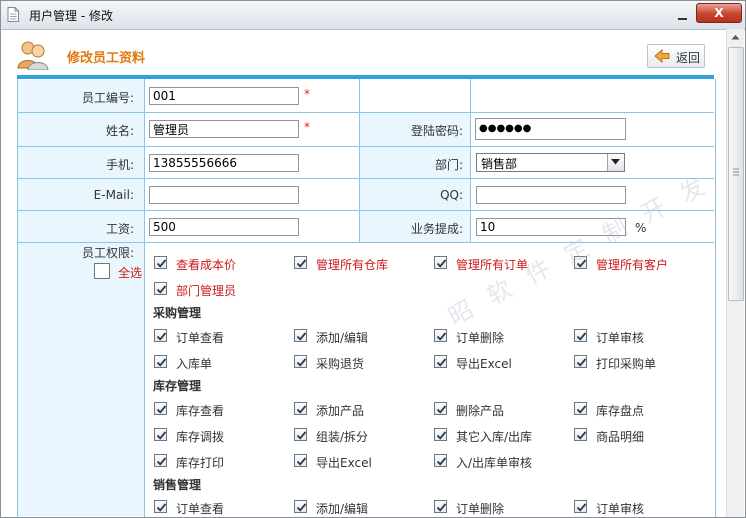 The image size is (746, 518). What do you see at coordinates (194, 364) in the screenshot?
I see `permission-label: 入库单` at bounding box center [194, 364].